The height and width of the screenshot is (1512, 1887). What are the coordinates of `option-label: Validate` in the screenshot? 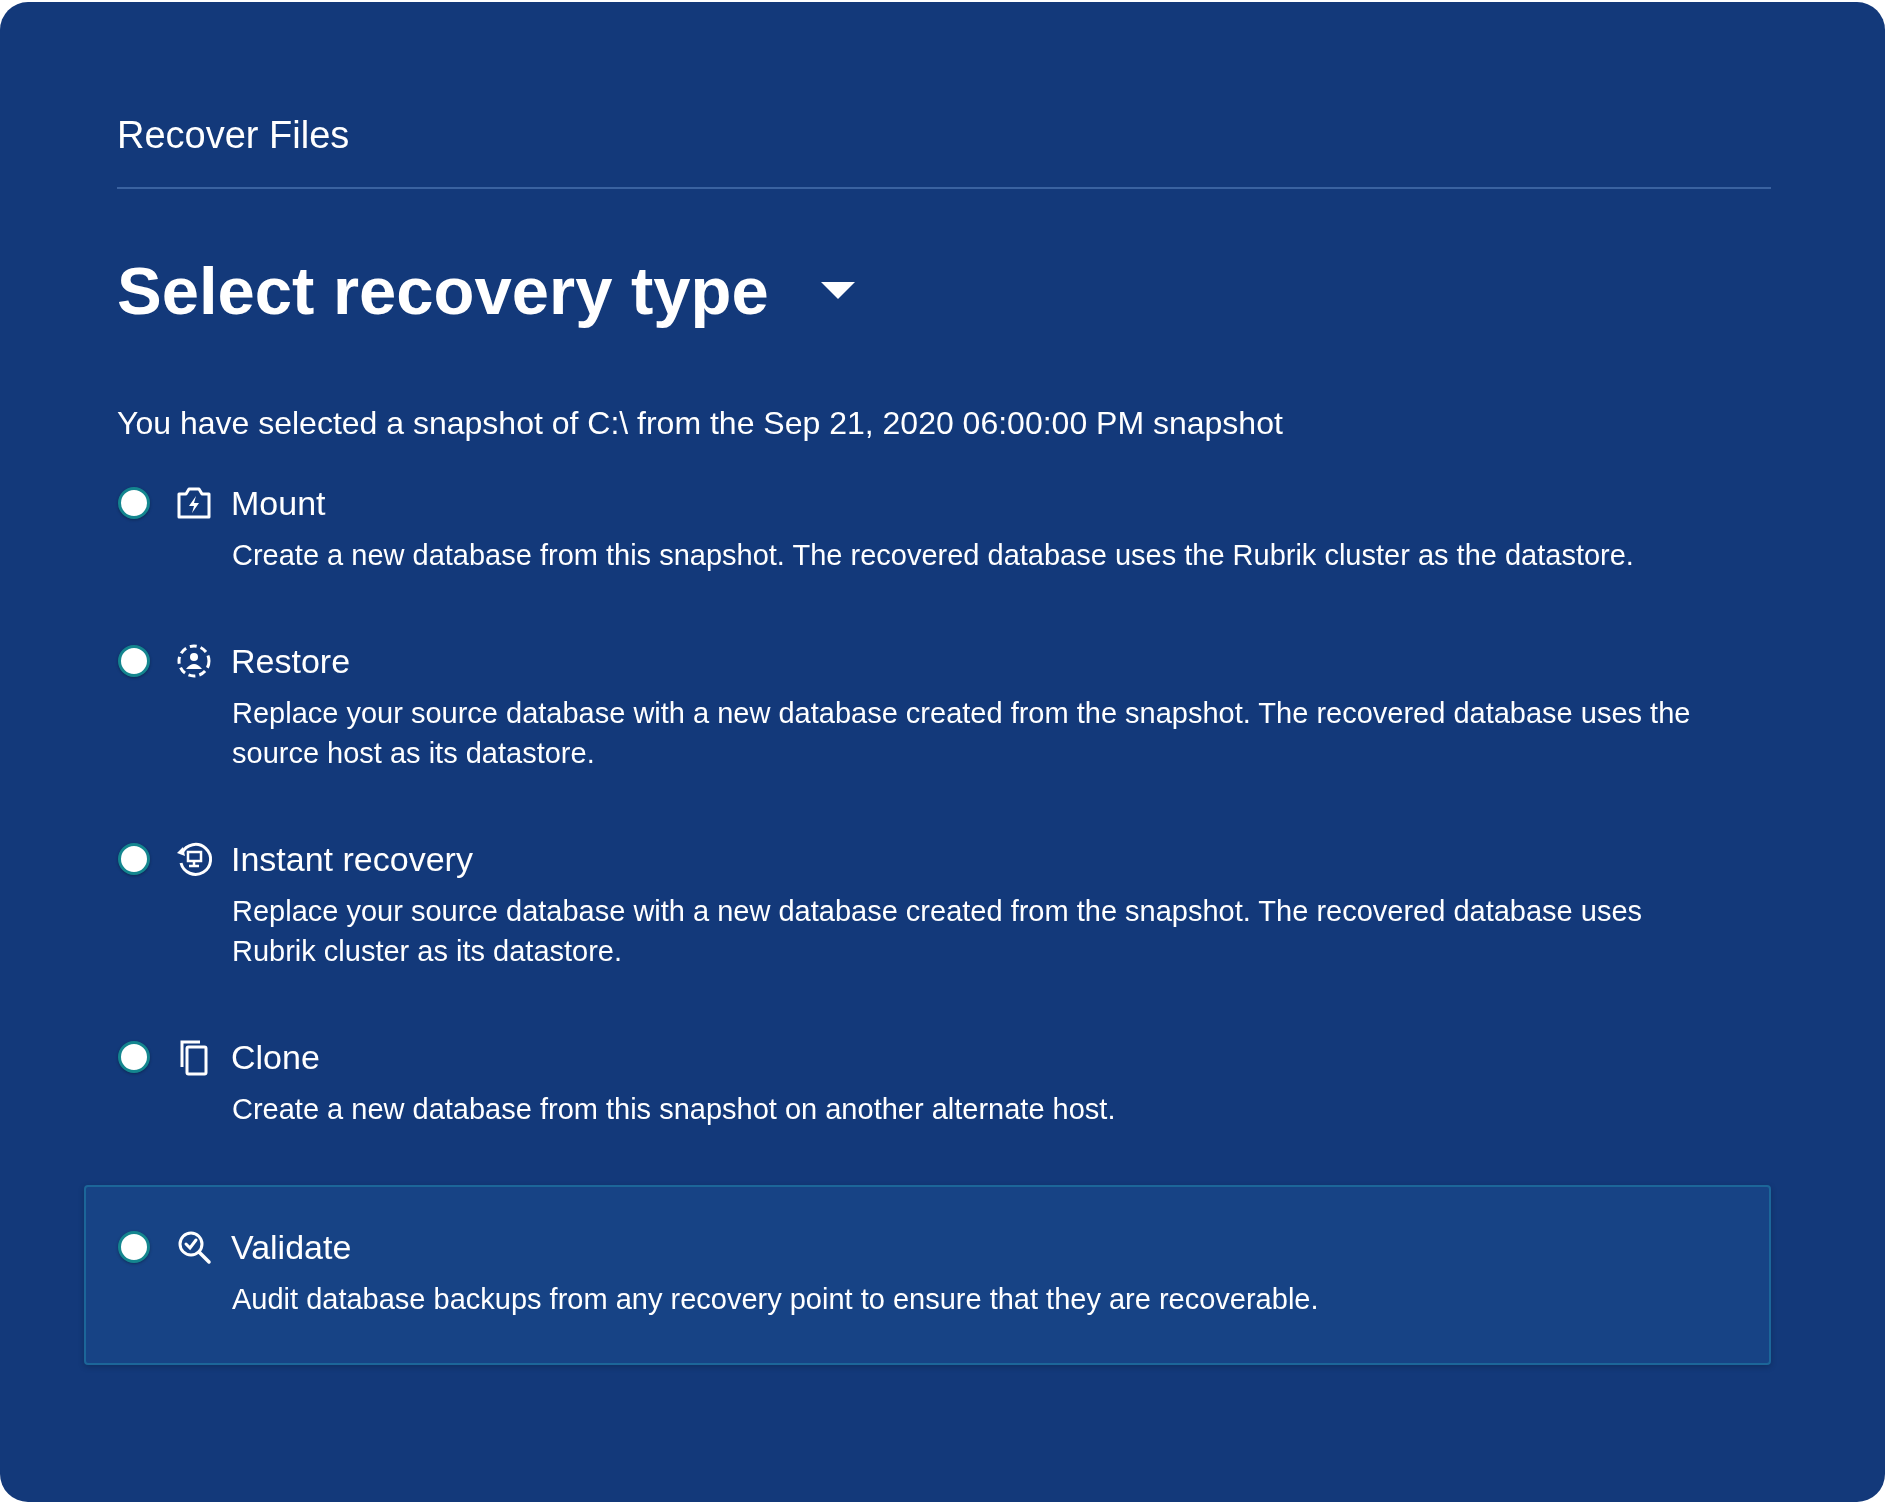 It's located at (291, 1247).